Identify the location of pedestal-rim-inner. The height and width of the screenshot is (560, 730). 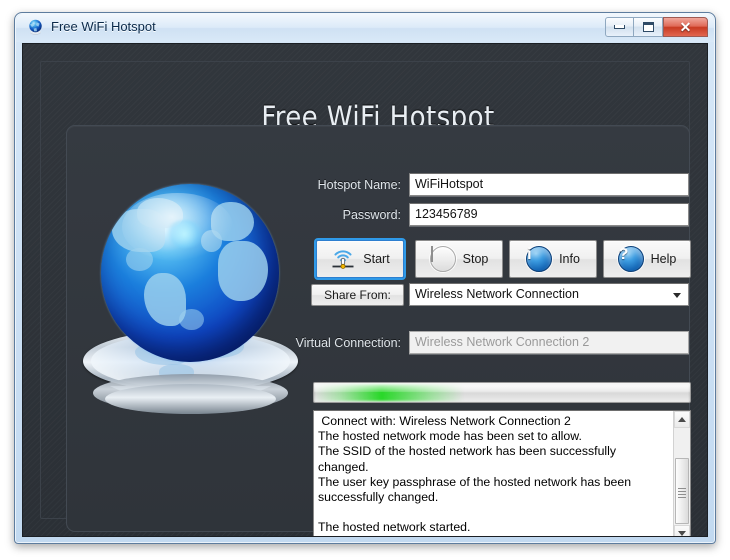
(190, 399).